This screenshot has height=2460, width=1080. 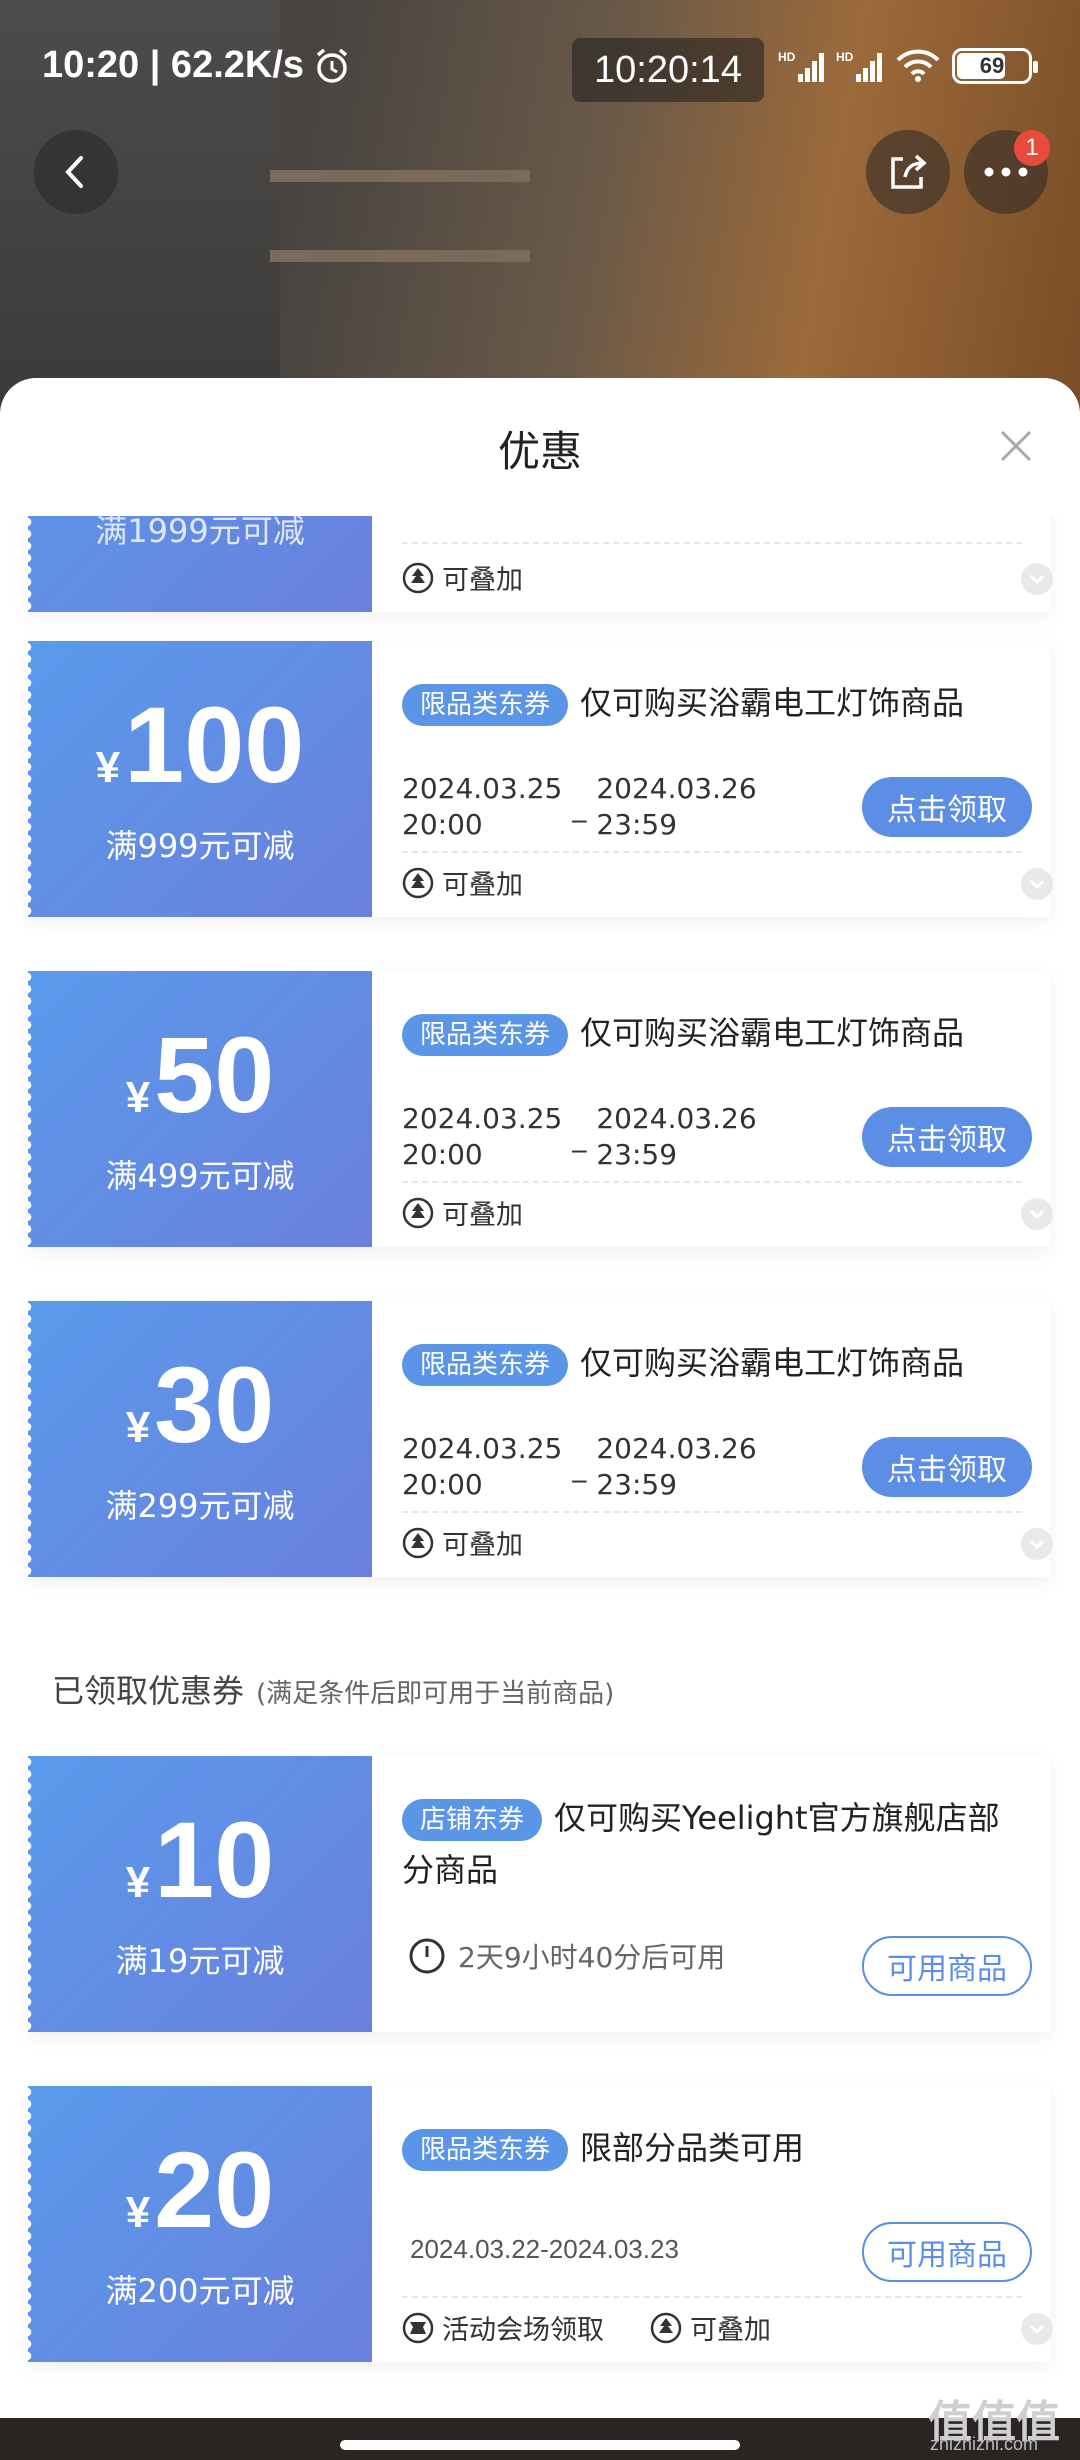 I want to click on back-button, so click(x=76, y=172).